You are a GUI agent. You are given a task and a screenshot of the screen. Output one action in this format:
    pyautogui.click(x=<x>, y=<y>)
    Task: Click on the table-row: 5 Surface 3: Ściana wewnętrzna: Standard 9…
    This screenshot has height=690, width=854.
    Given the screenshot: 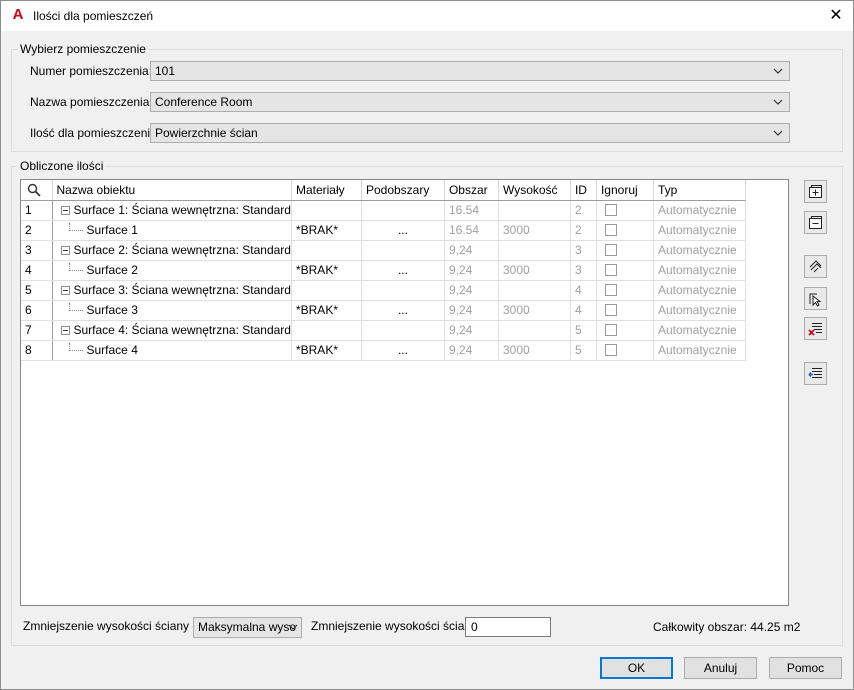 What is the action you would take?
    pyautogui.click(x=383, y=290)
    